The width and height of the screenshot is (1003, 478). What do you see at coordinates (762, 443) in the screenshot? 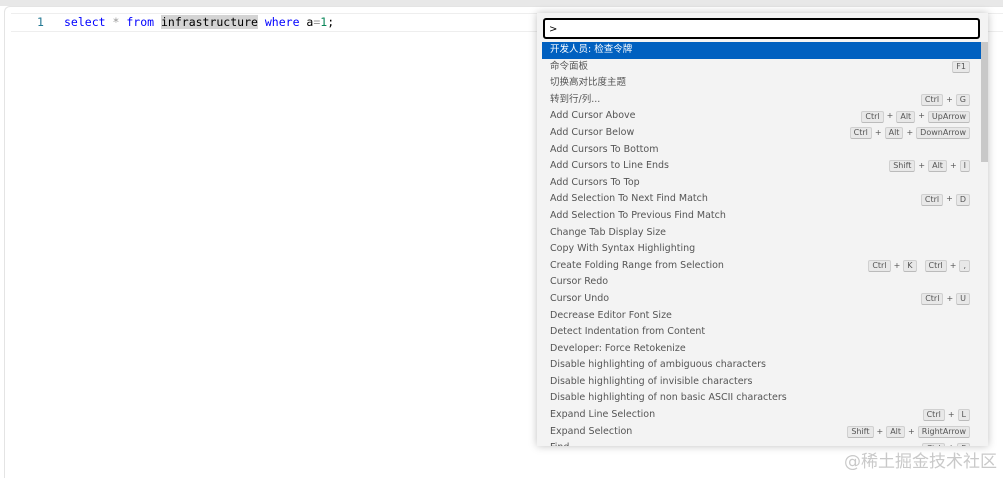
I see `command-item: Find Ctrl+F` at bounding box center [762, 443].